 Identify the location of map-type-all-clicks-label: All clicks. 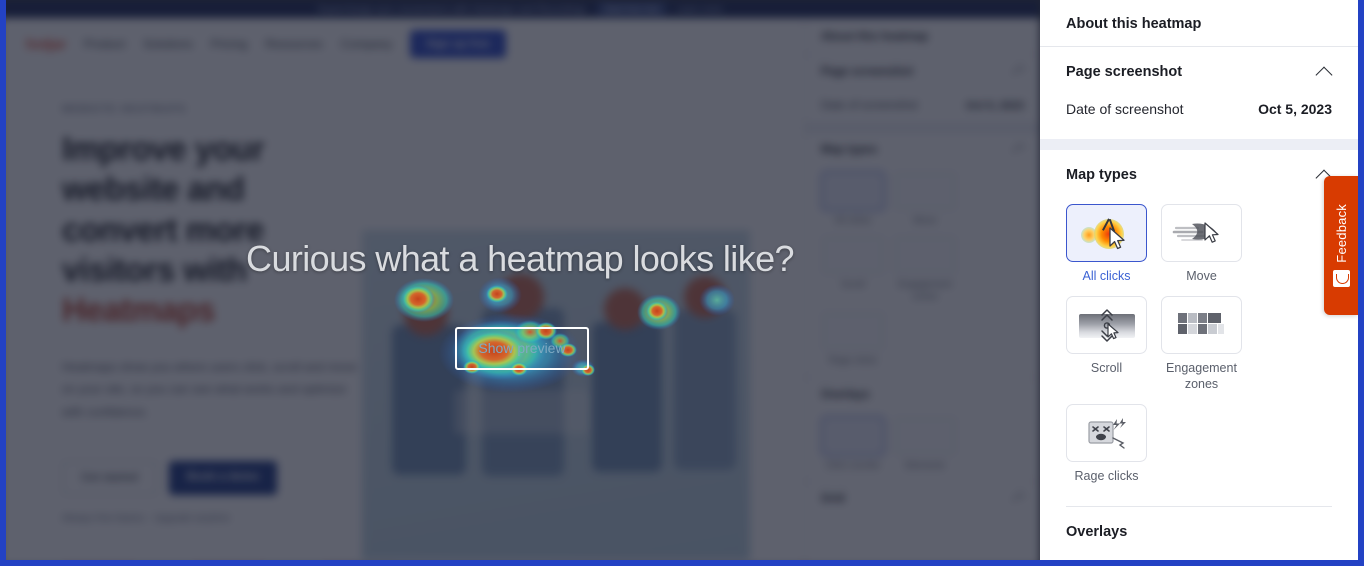
(1106, 276).